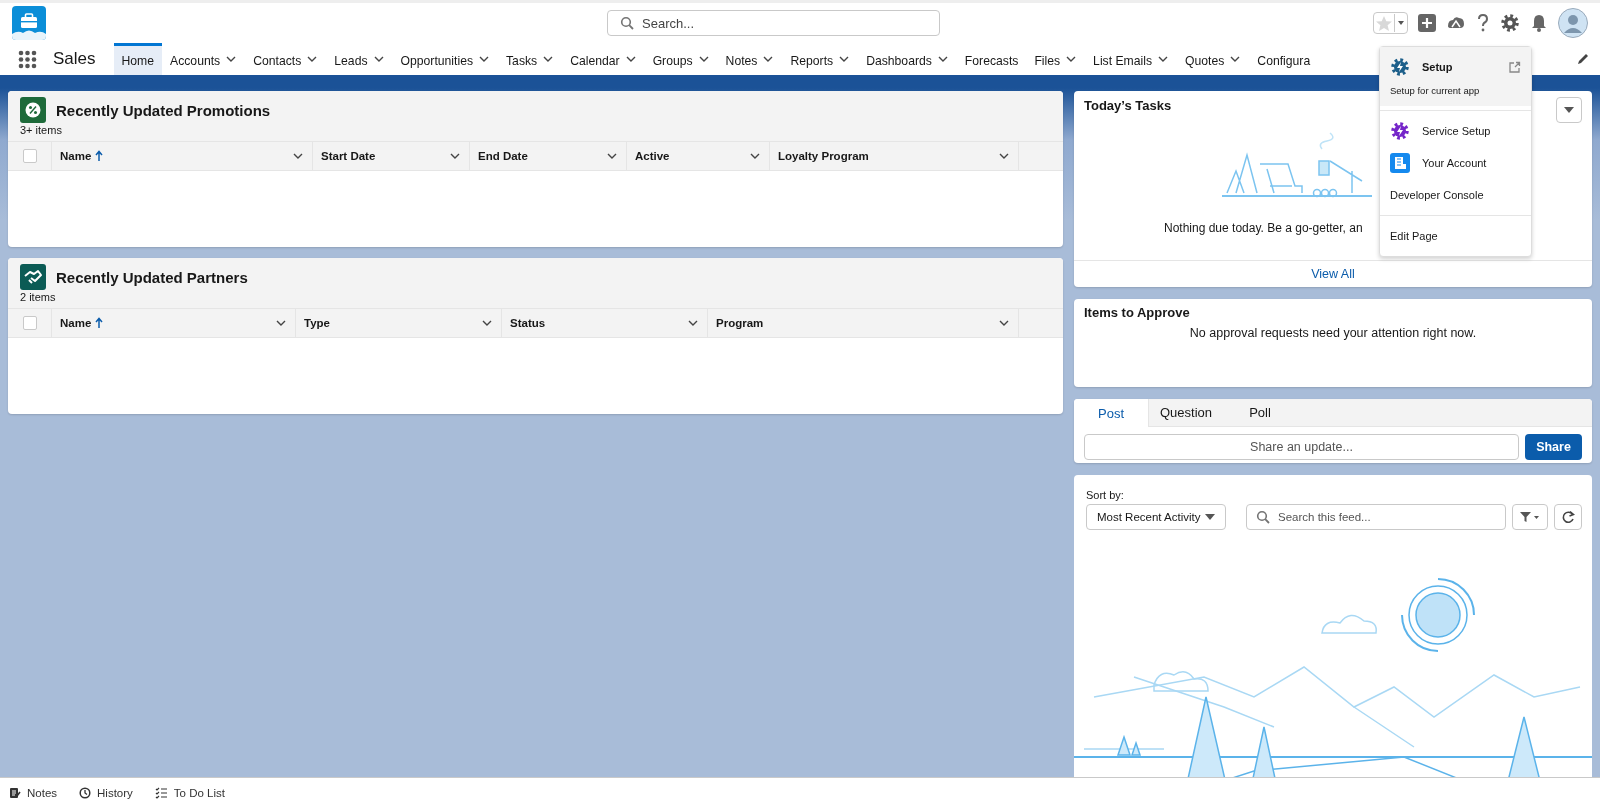  What do you see at coordinates (33, 277) in the screenshot?
I see `handshake-icon` at bounding box center [33, 277].